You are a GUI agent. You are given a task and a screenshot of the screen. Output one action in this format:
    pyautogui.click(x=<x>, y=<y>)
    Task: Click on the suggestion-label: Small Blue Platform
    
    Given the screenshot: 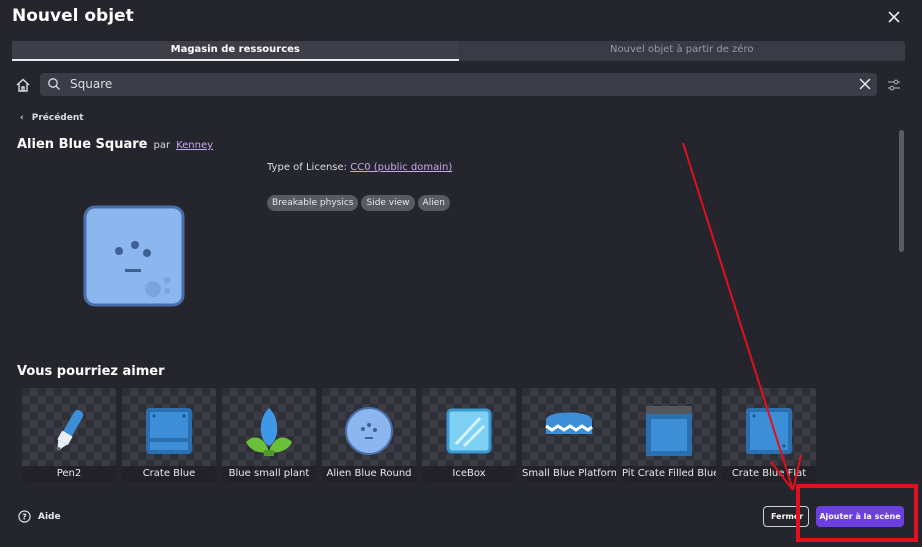 What is the action you would take?
    pyautogui.click(x=569, y=474)
    